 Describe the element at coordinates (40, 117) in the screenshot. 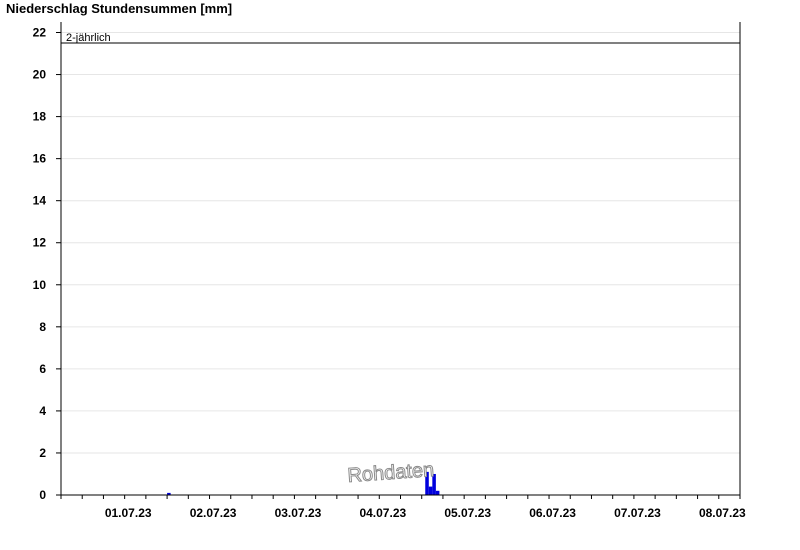

I see `y-tick-label: 18` at that location.